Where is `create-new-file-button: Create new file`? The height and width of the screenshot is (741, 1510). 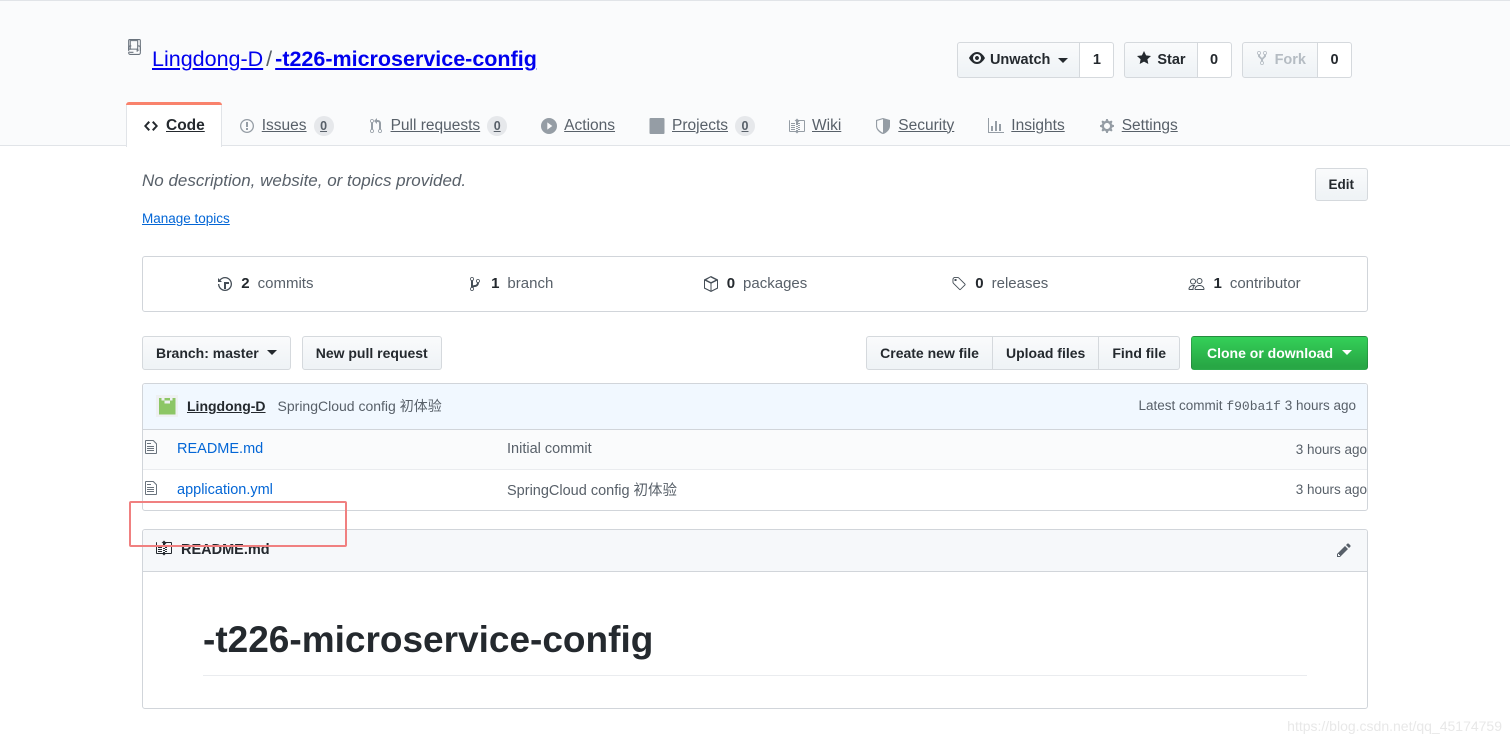 create-new-file-button: Create new file is located at coordinates (929, 352).